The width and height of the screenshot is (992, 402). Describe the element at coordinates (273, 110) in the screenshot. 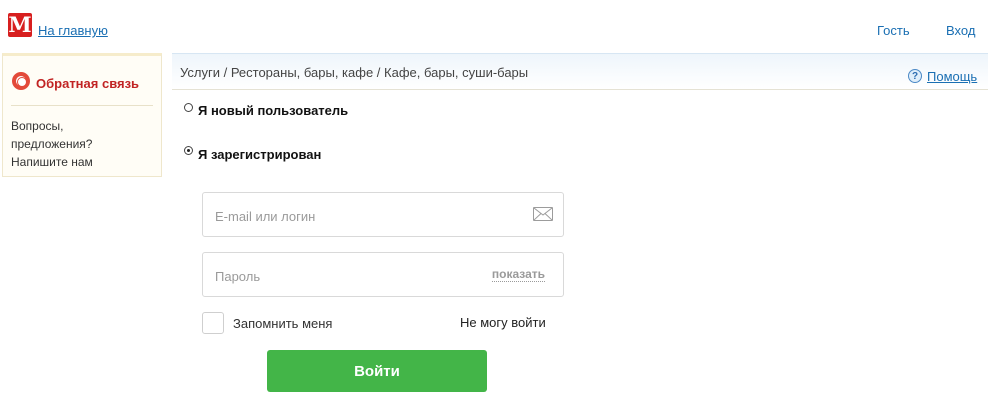

I see `radio-new-user-label: Я новый пользователь` at that location.